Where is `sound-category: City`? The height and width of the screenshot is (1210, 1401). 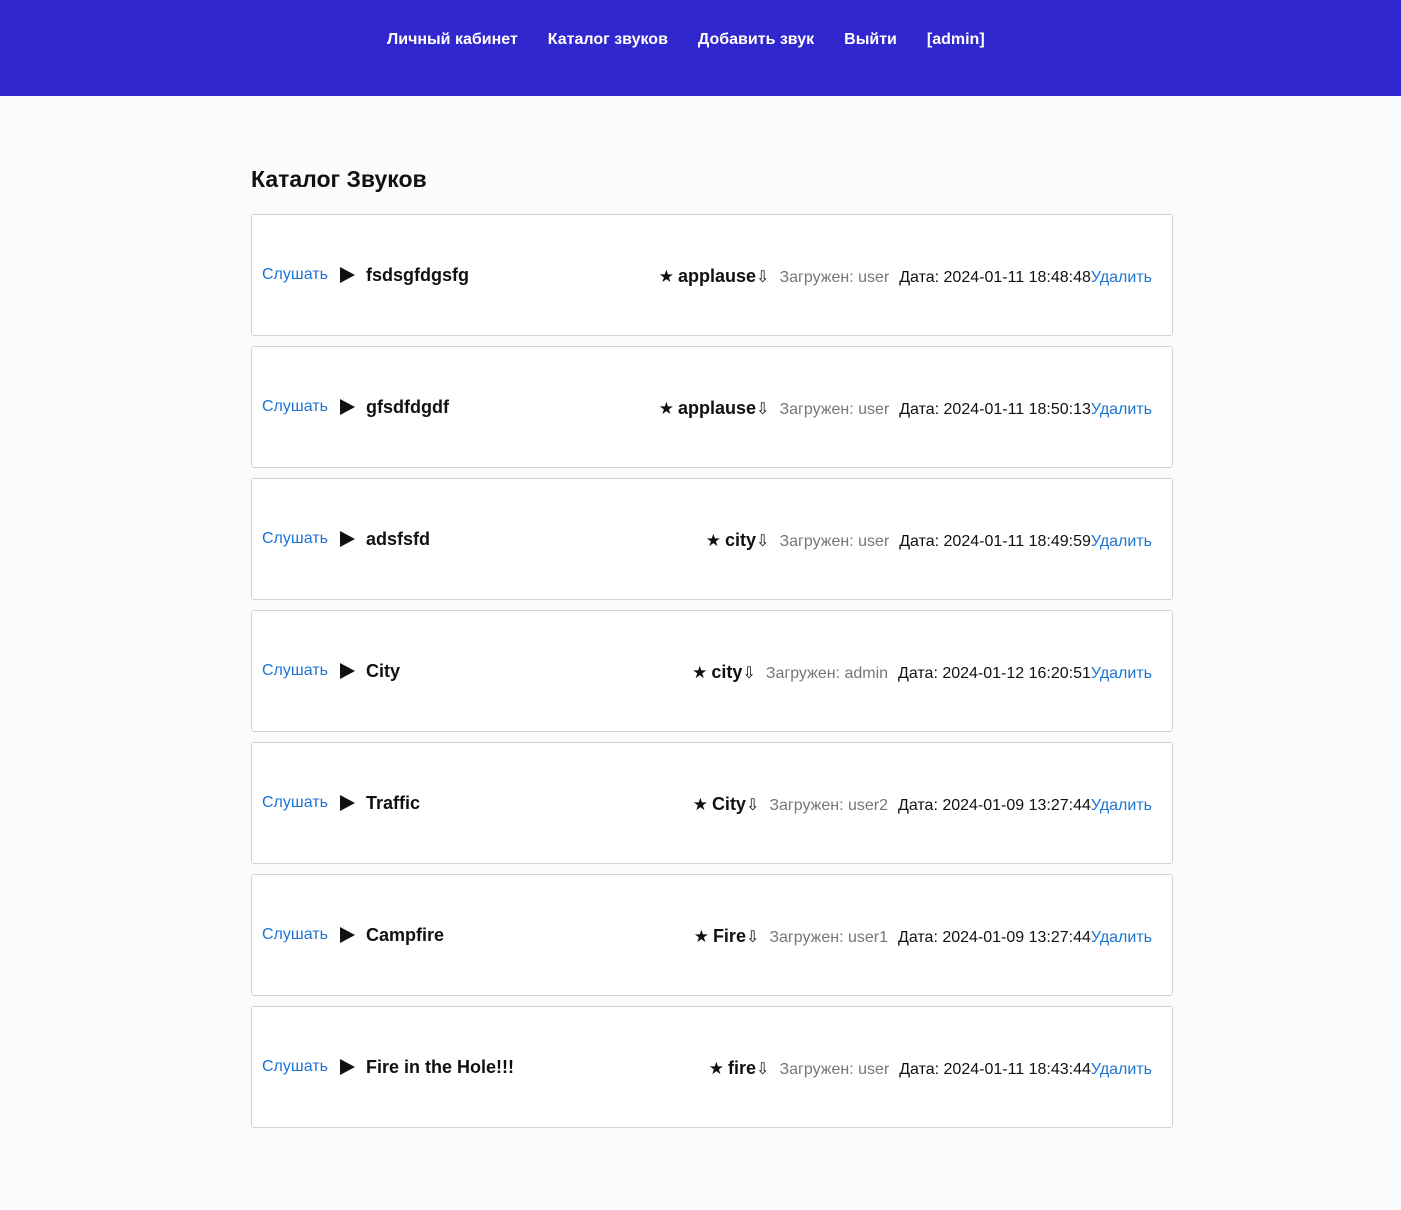
sound-category: City is located at coordinates (728, 804).